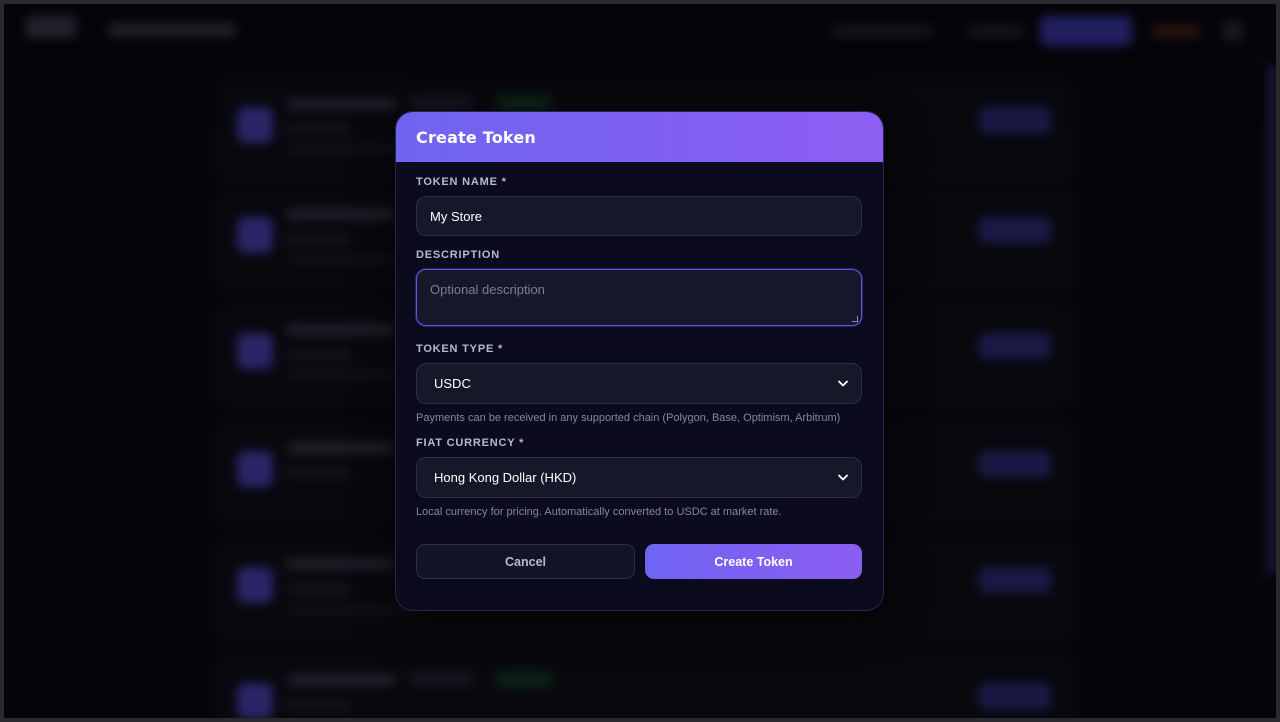  Describe the element at coordinates (639, 297) in the screenshot. I see `description-textarea: Optional description` at that location.